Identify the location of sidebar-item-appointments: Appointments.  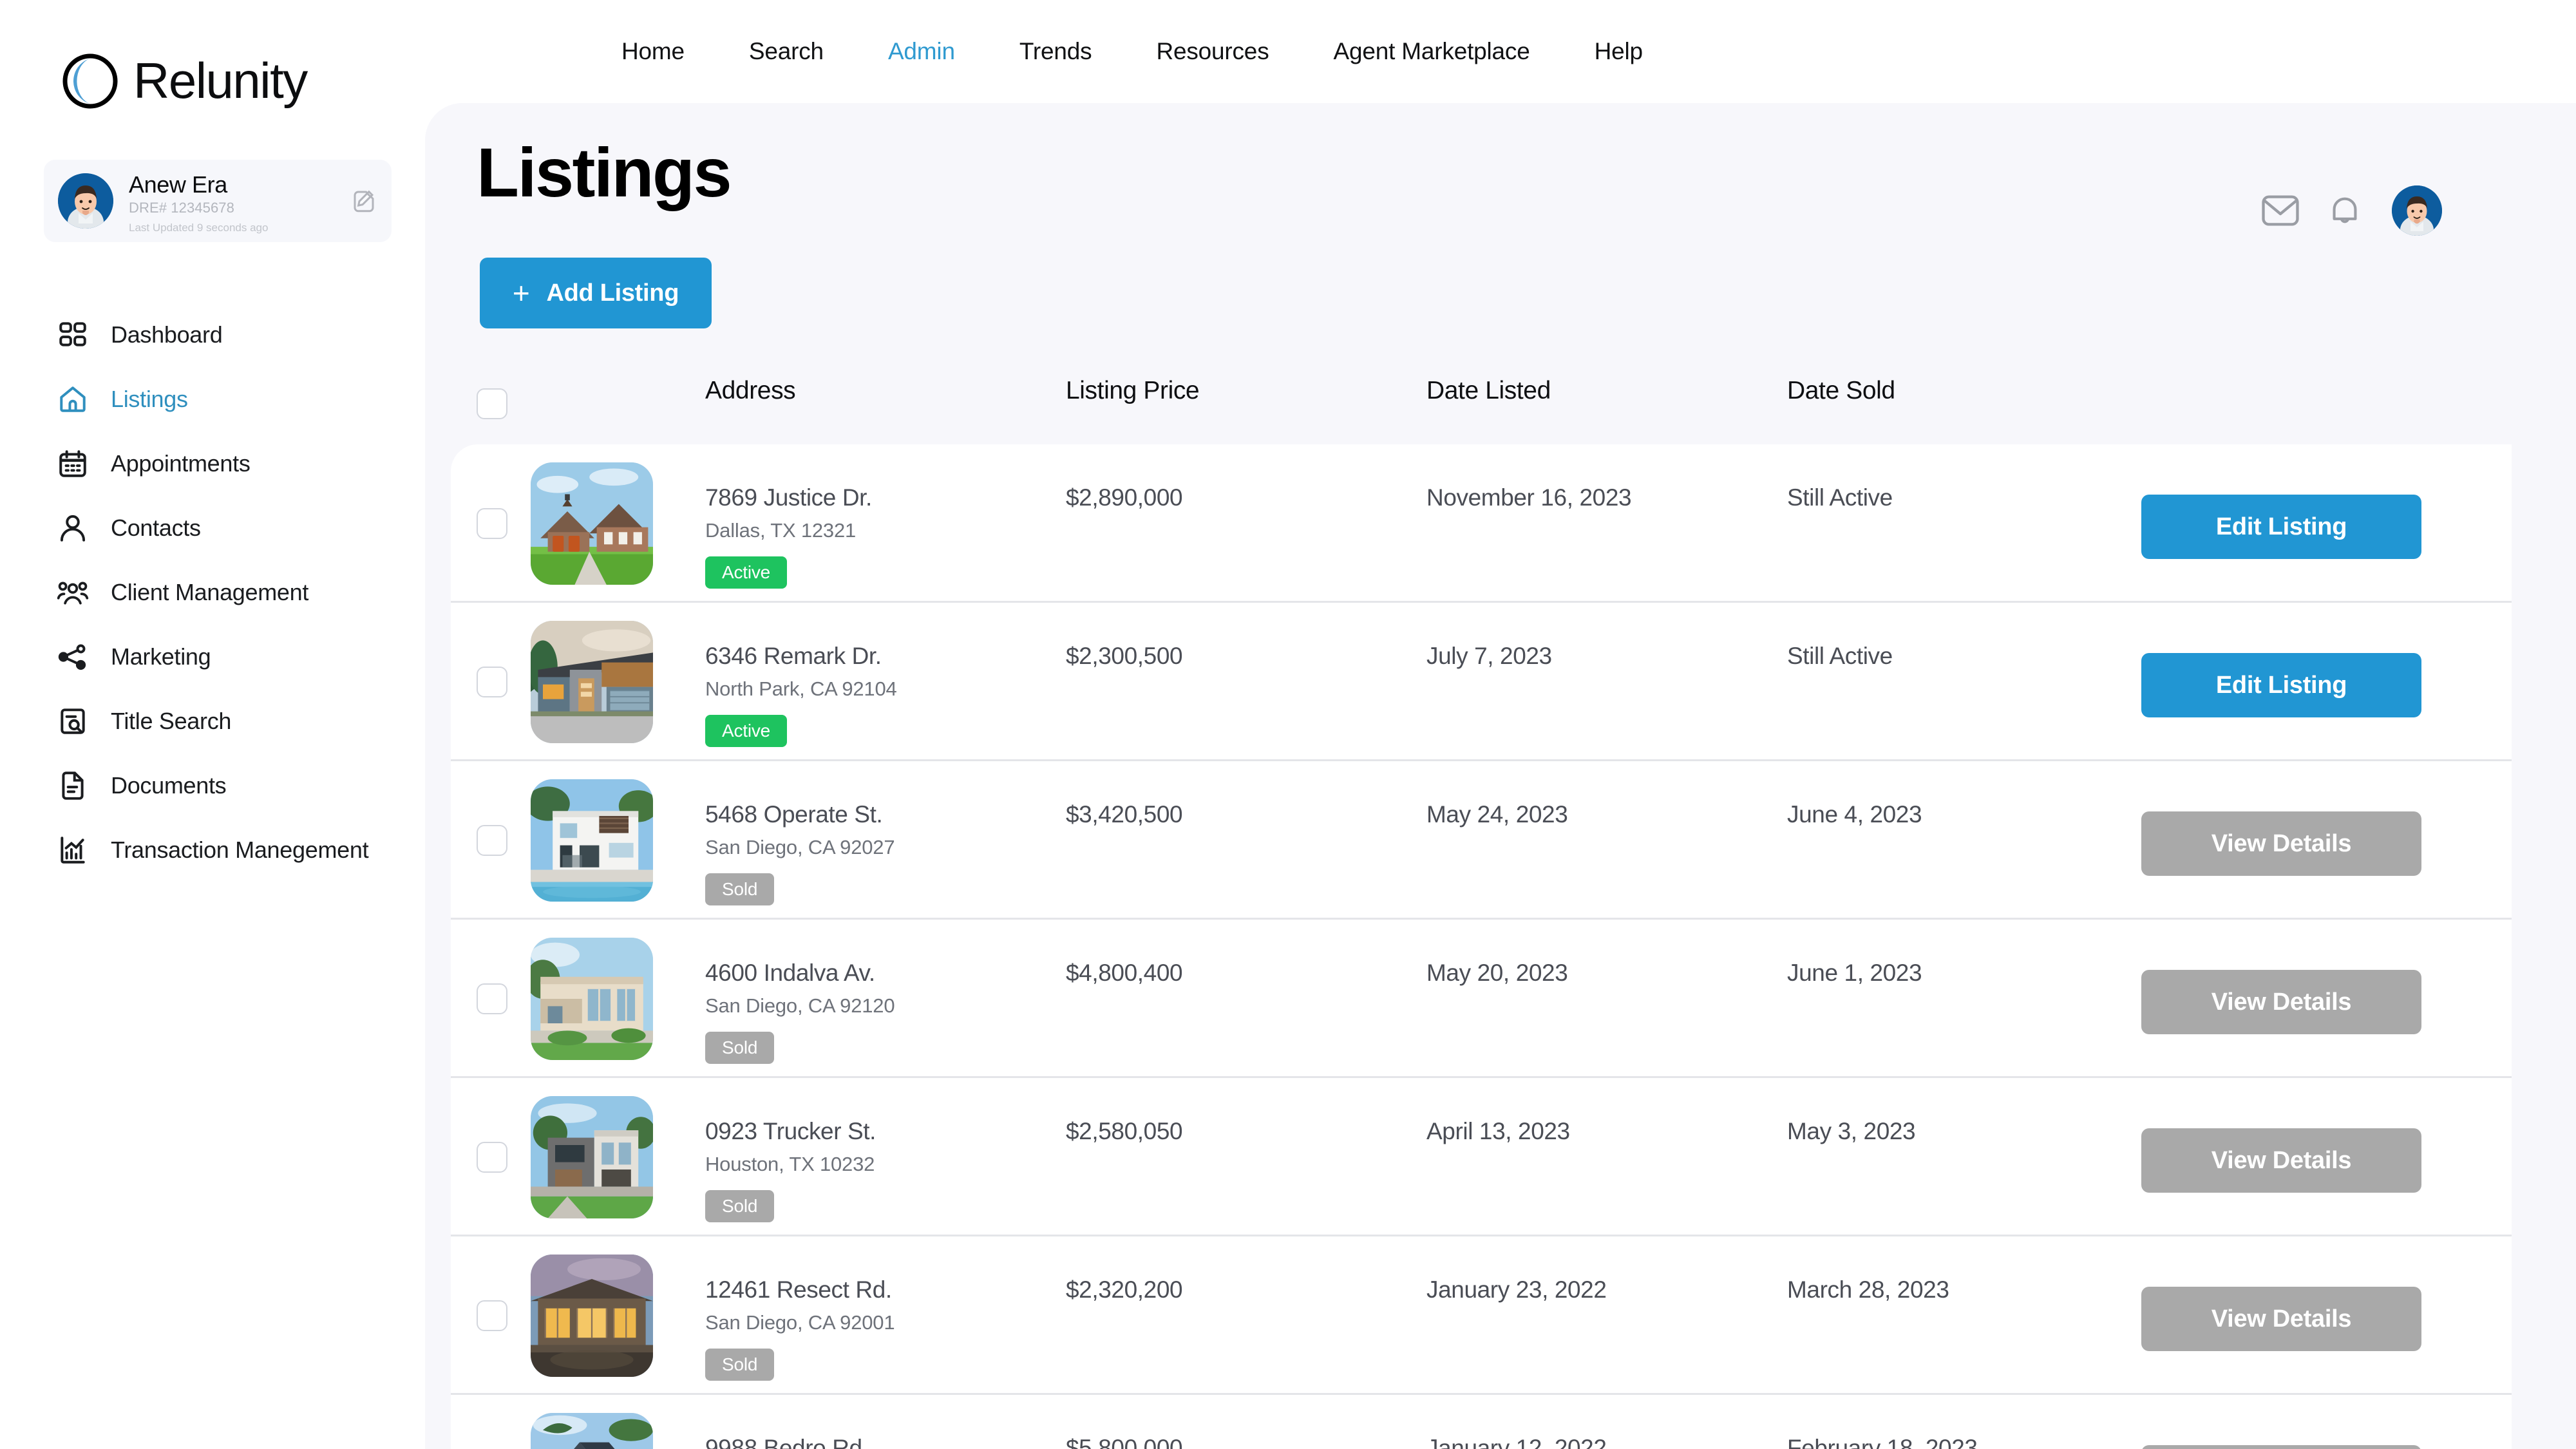
(213, 463).